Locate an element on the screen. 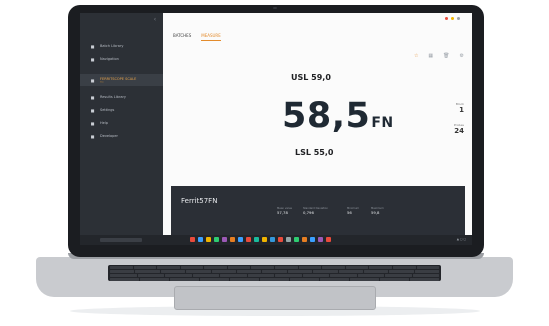 The height and width of the screenshot is (326, 549). os-taskbar: ▲ ◻ ◻ is located at coordinates (276, 240).